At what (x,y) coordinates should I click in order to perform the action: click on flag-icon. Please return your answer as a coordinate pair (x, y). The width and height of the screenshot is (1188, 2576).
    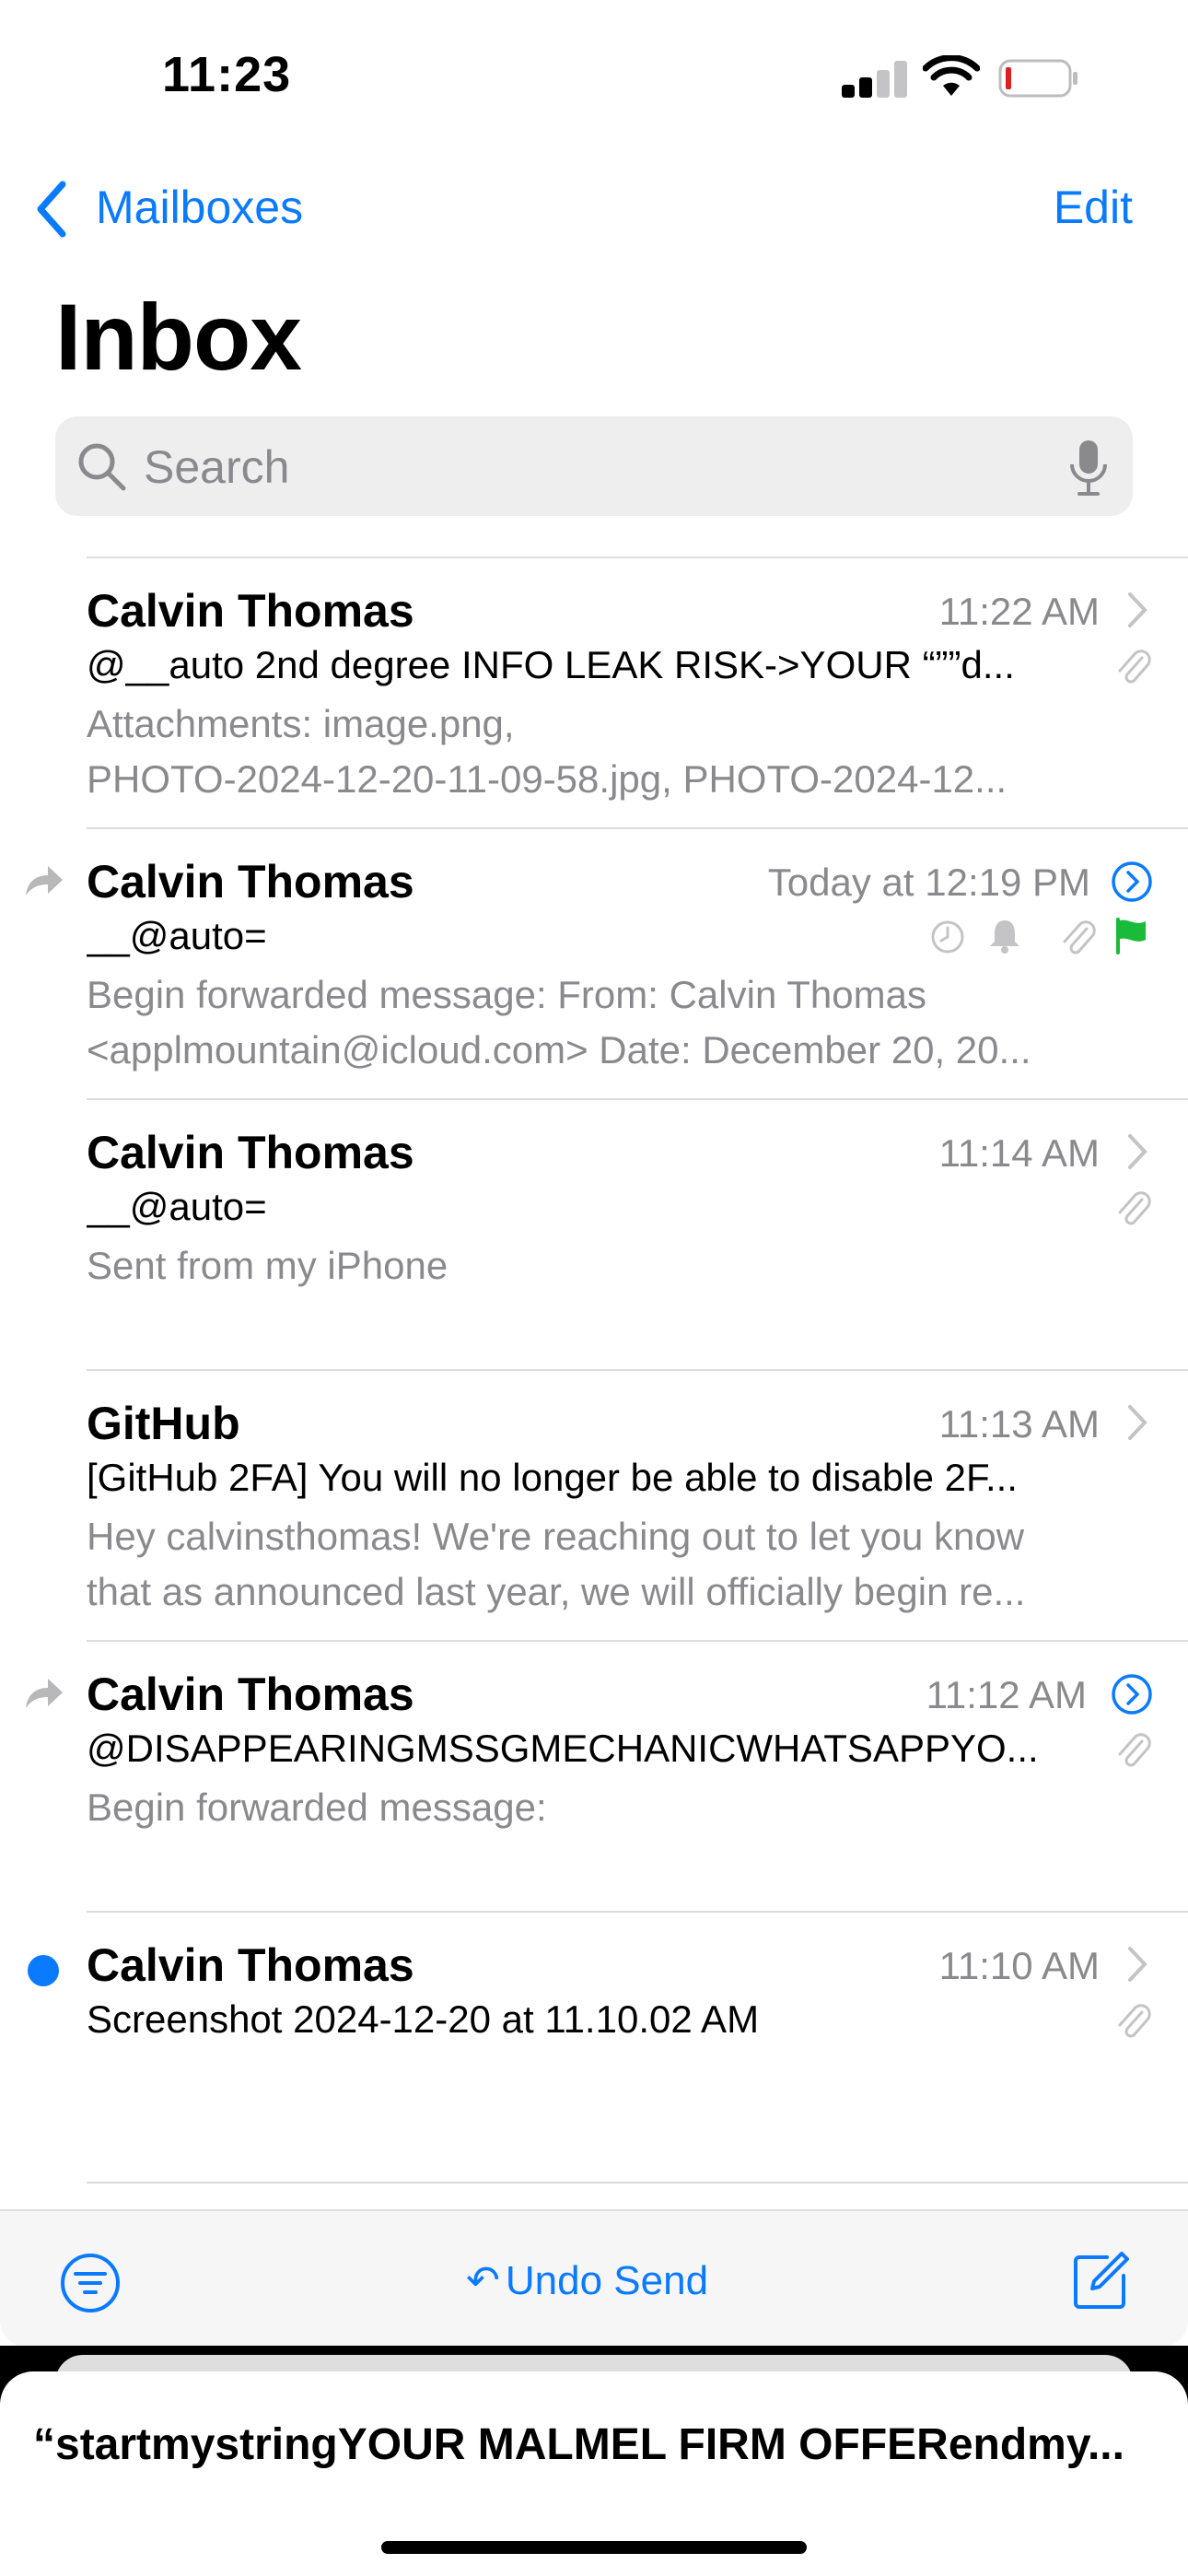
    Looking at the image, I should click on (1131, 936).